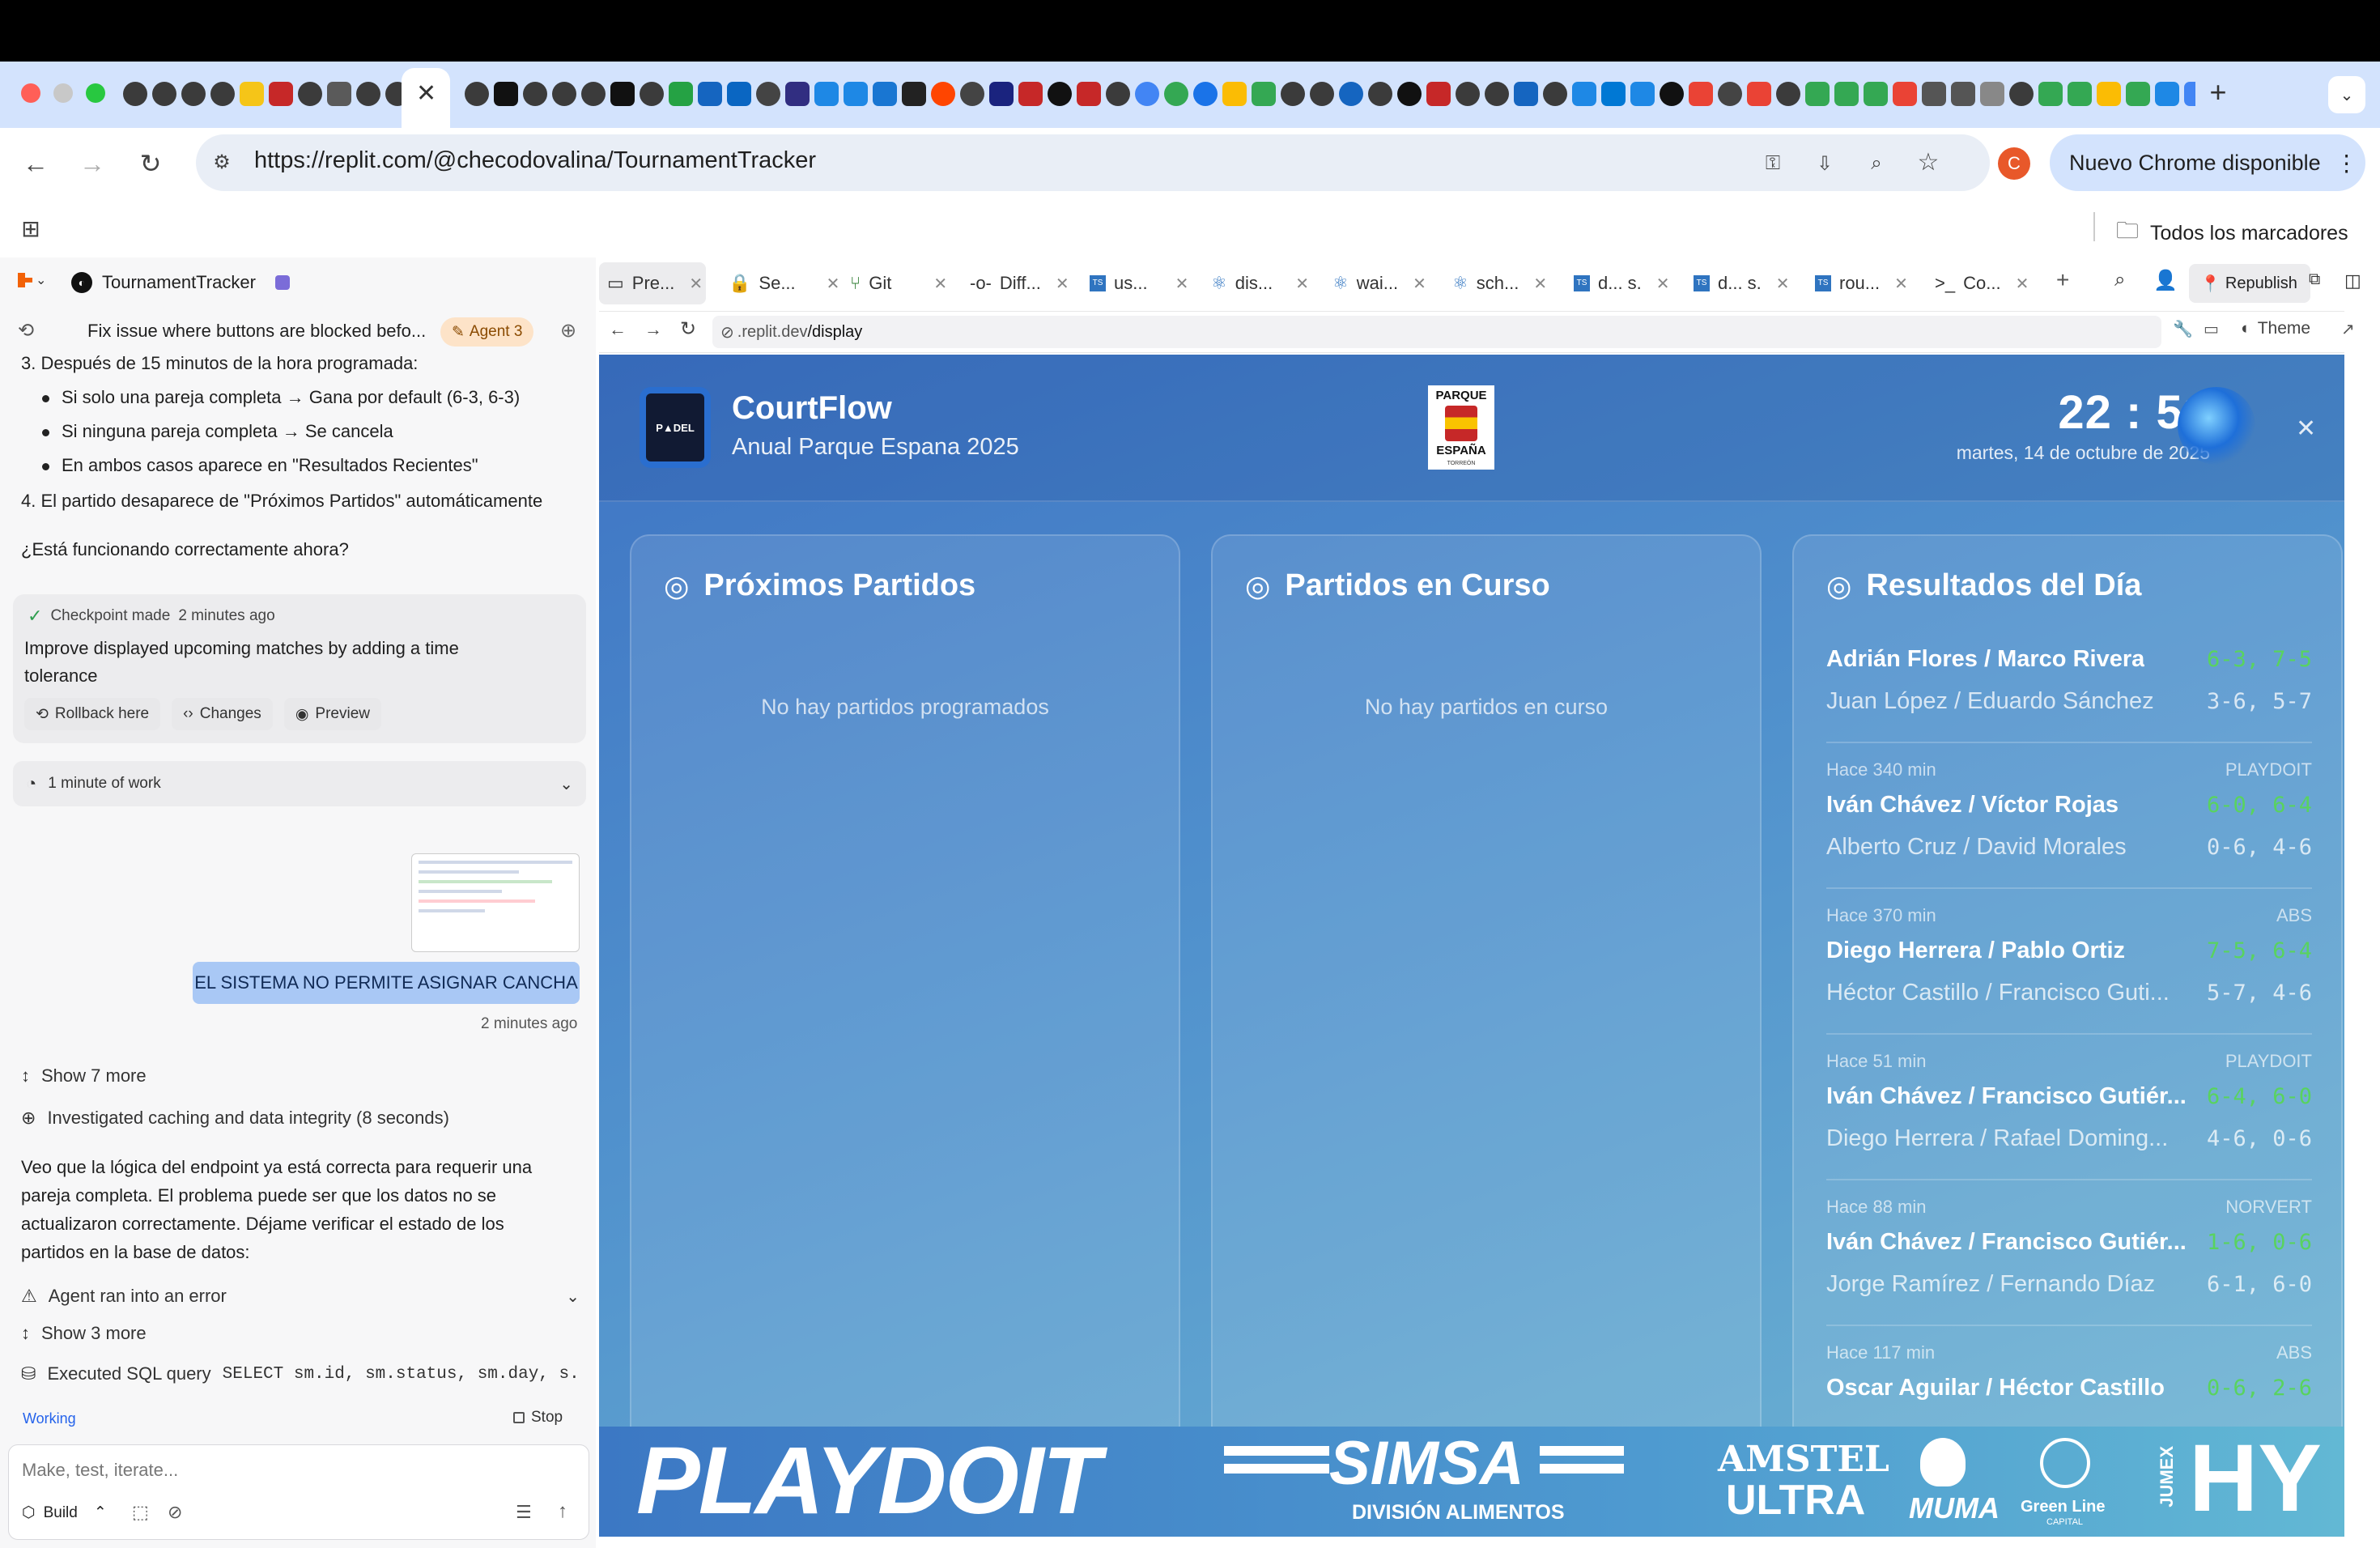 This screenshot has height=1548, width=2380. What do you see at coordinates (1742, 283) in the screenshot?
I see `tab-file-ds-2: TS d... s. ✕` at bounding box center [1742, 283].